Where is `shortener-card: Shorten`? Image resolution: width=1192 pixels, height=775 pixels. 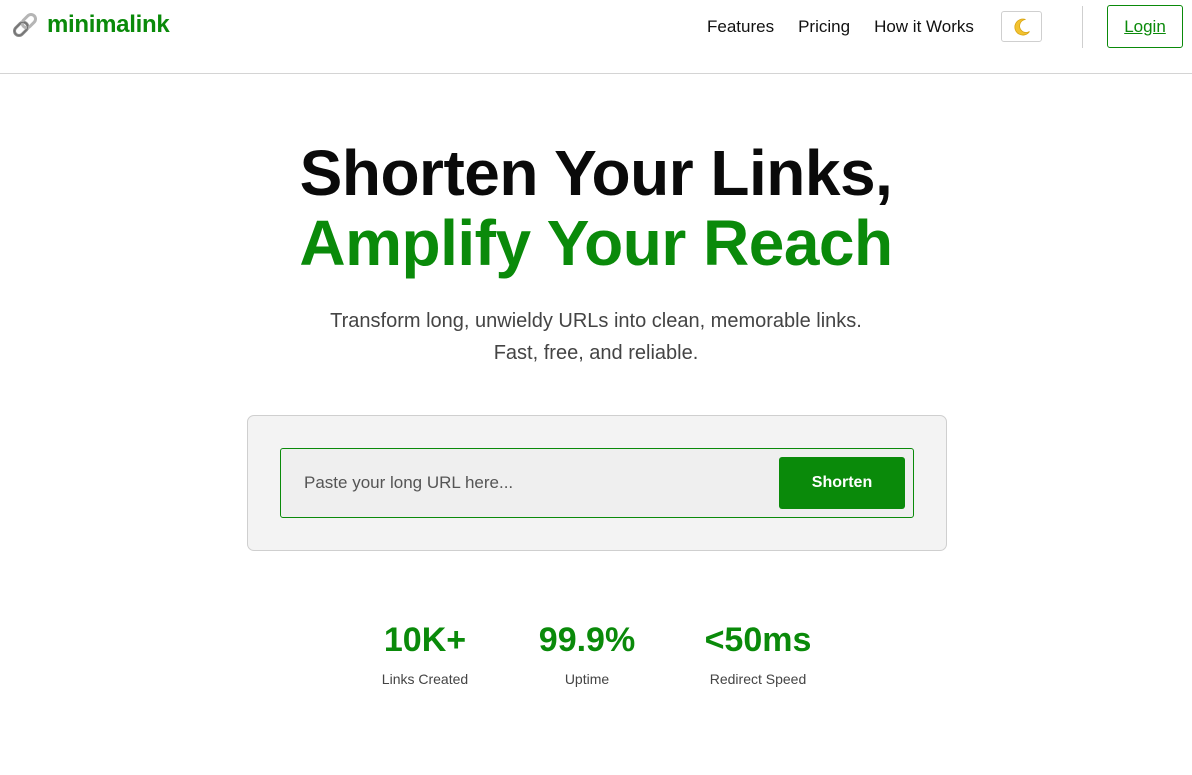
shortener-card: Shorten is located at coordinates (597, 483).